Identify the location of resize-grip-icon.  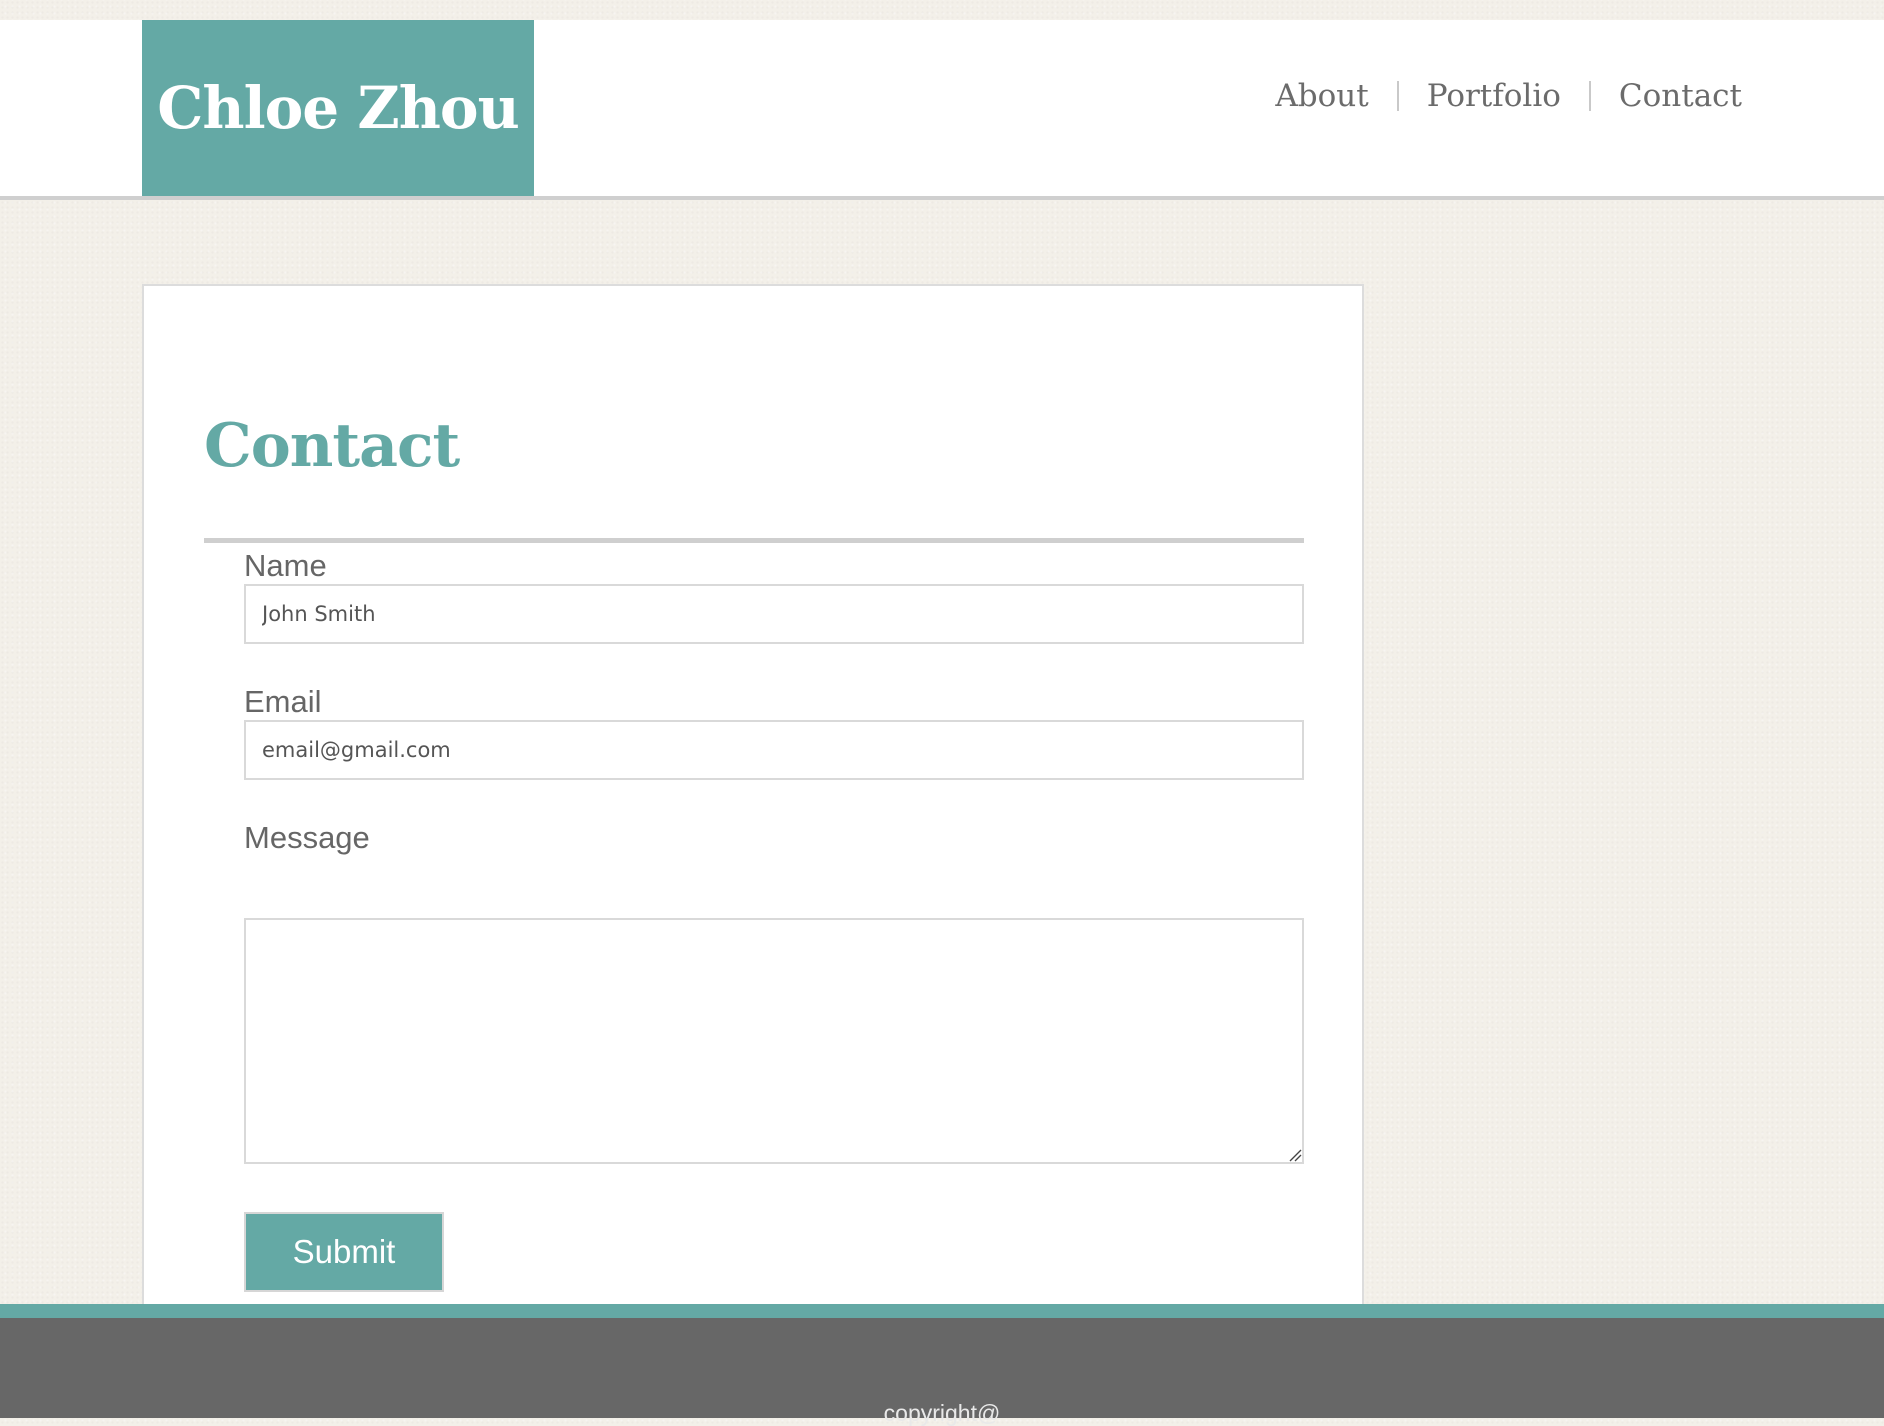
(1295, 1155).